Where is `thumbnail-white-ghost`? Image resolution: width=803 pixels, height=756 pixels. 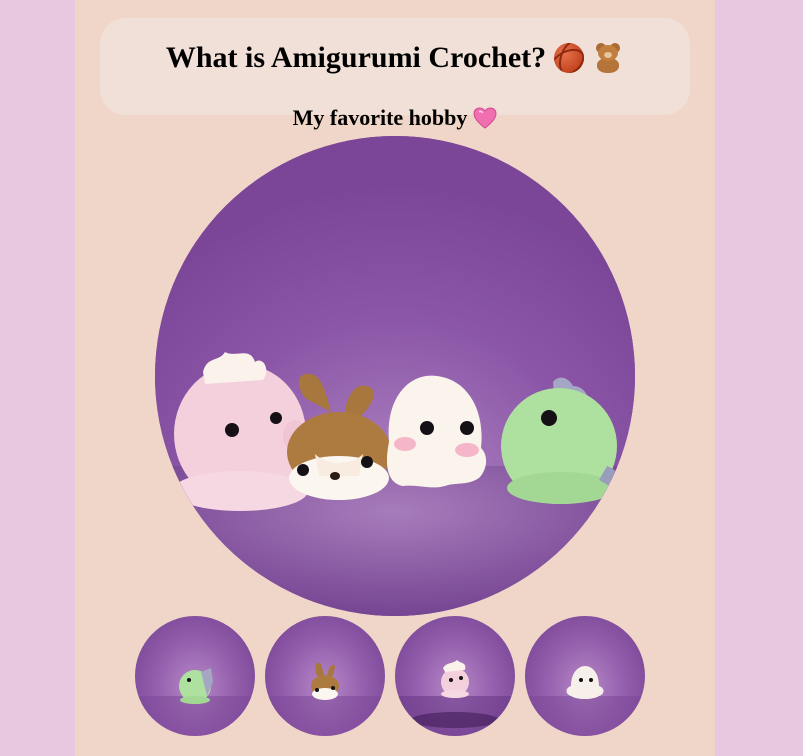
thumbnail-white-ghost is located at coordinates (585, 676).